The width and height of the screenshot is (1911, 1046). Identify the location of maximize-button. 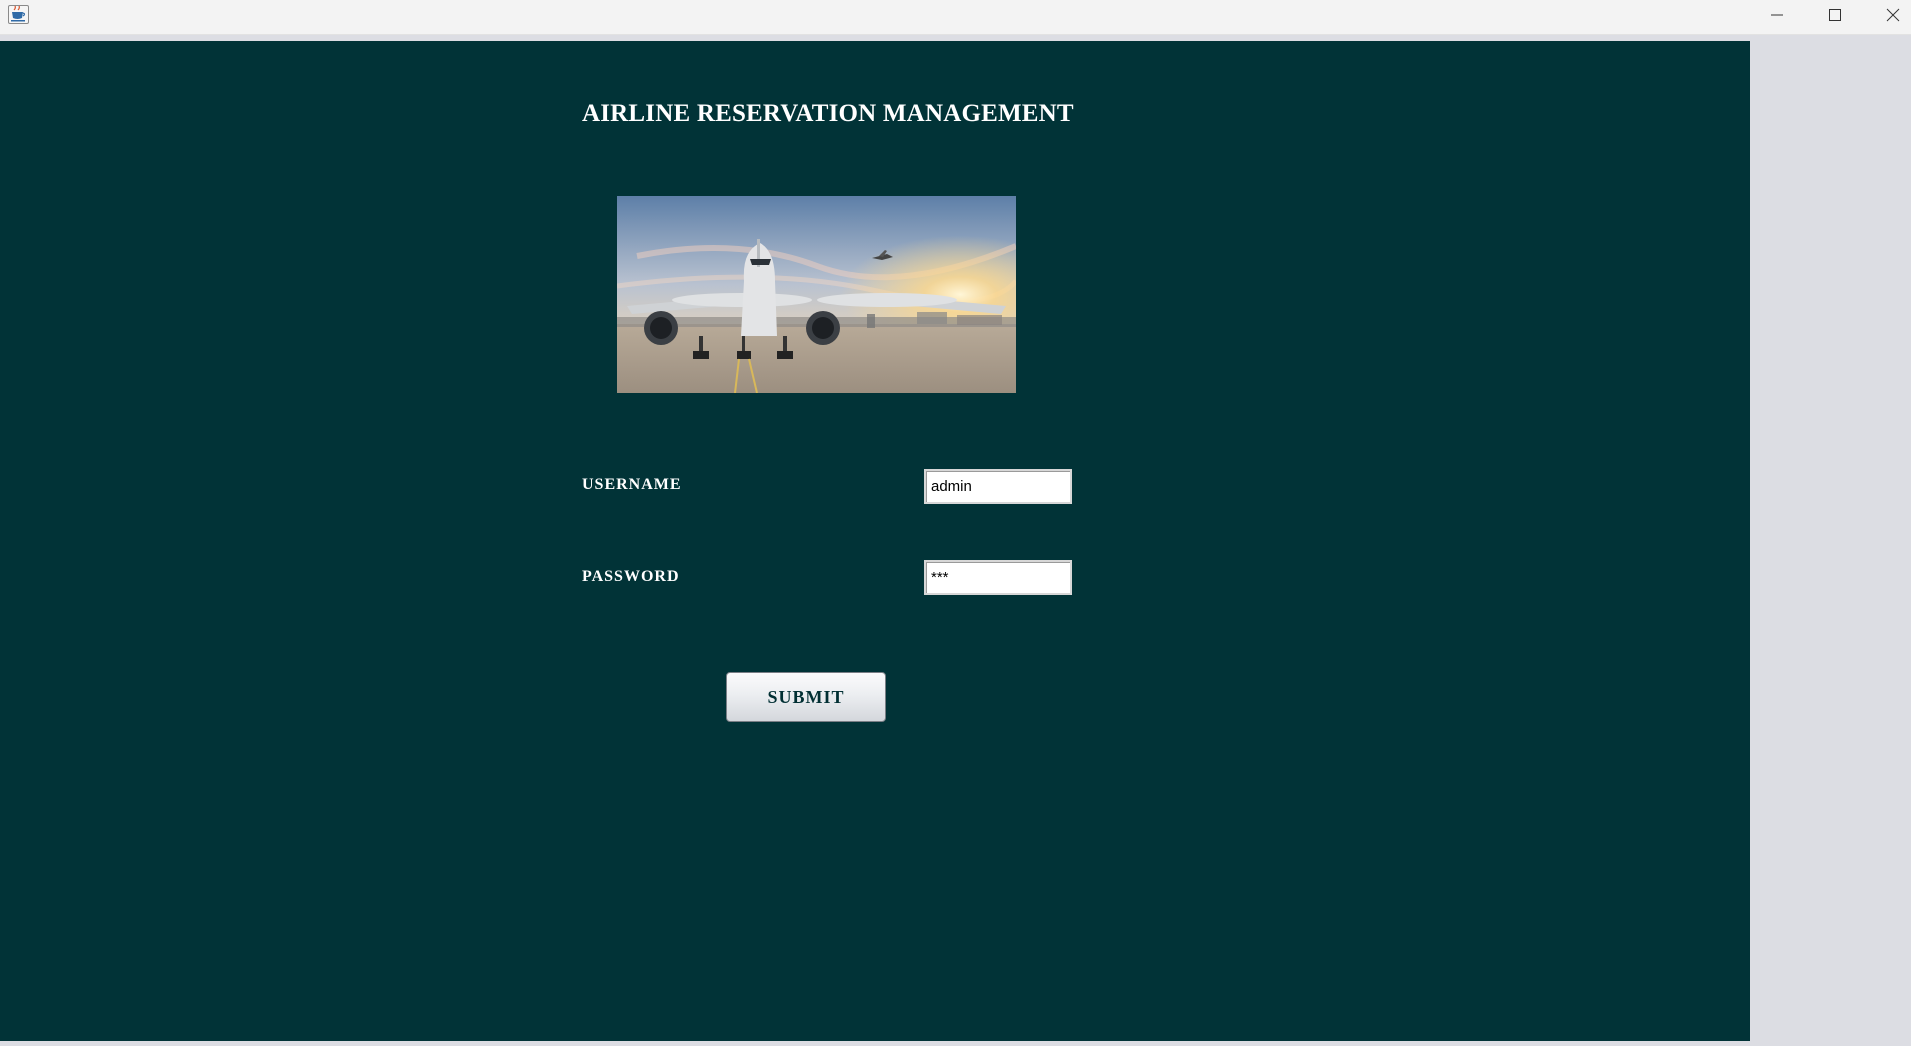
(1835, 15).